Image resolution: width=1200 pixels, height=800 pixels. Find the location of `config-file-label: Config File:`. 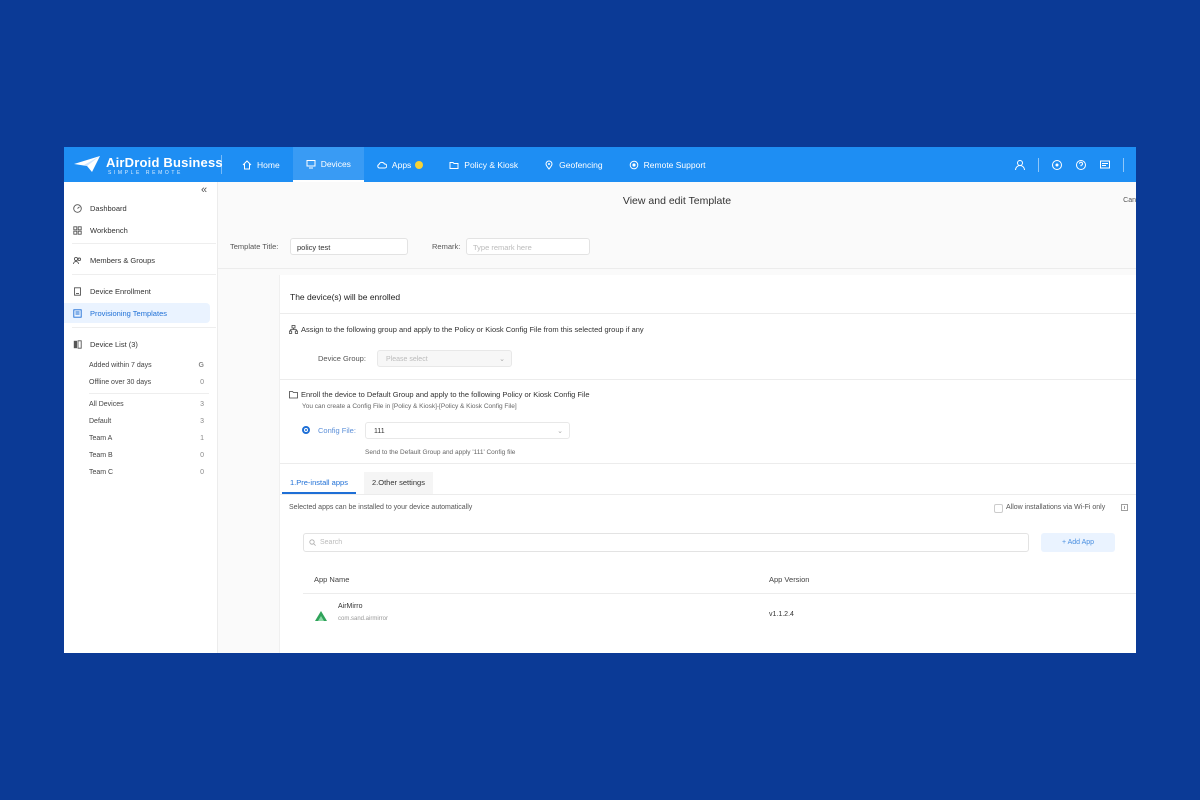

config-file-label: Config File: is located at coordinates (337, 430).